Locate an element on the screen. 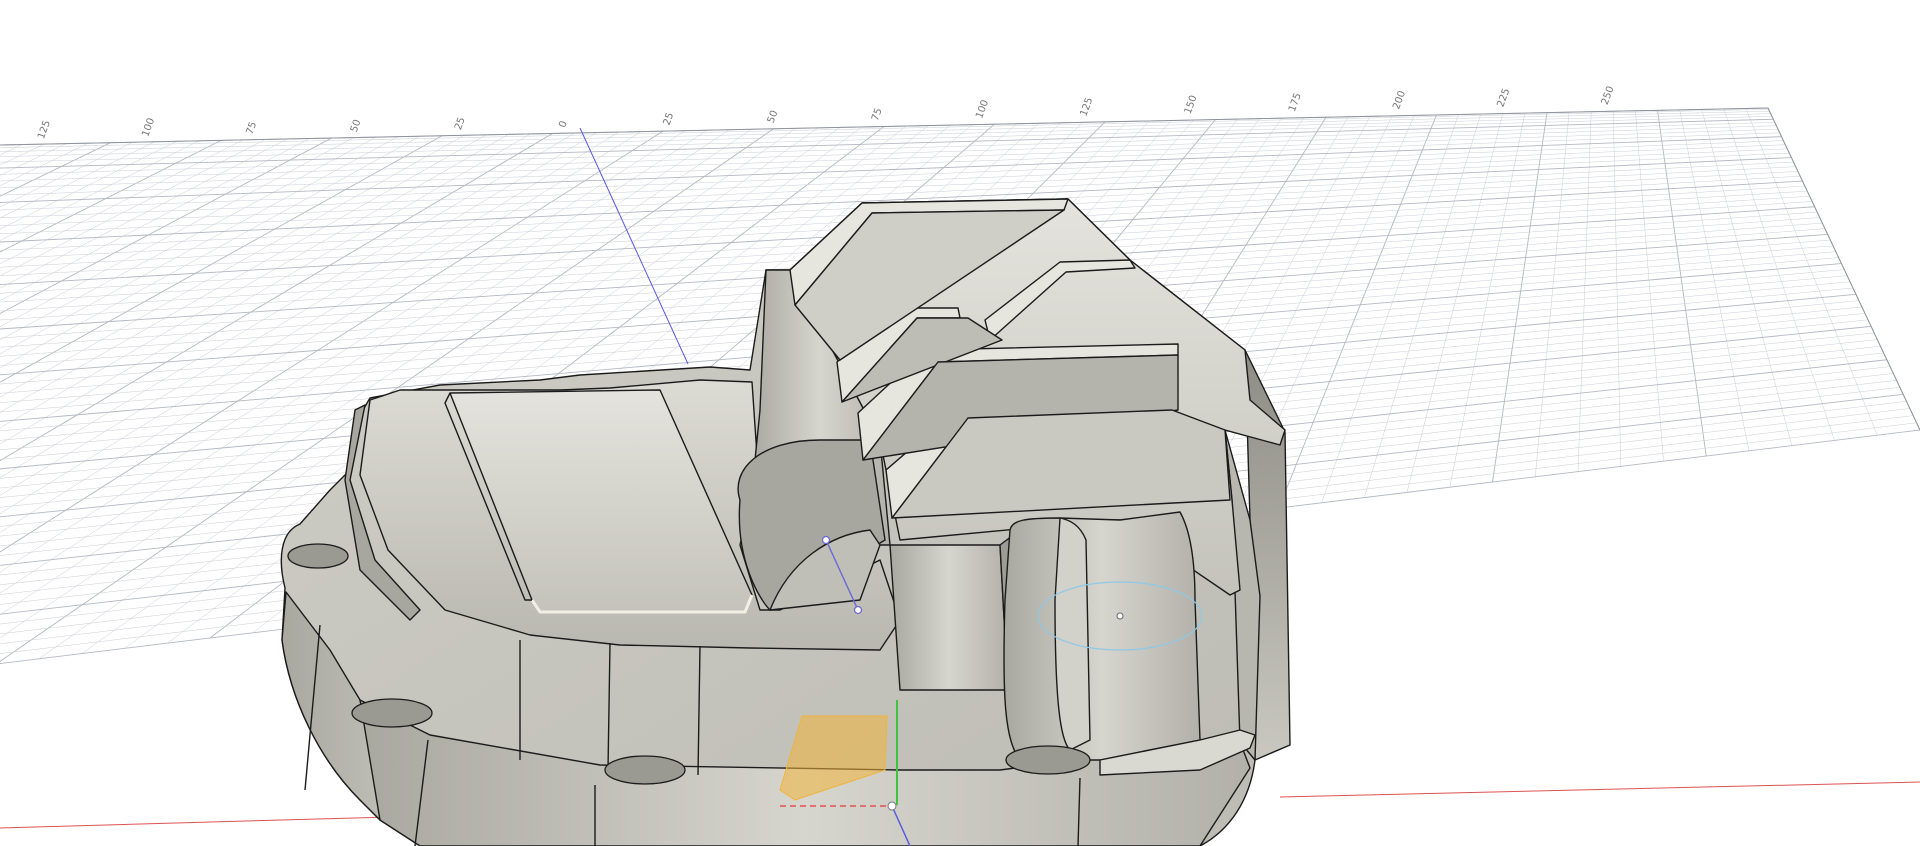  hole-center is located at coordinates (645, 770).